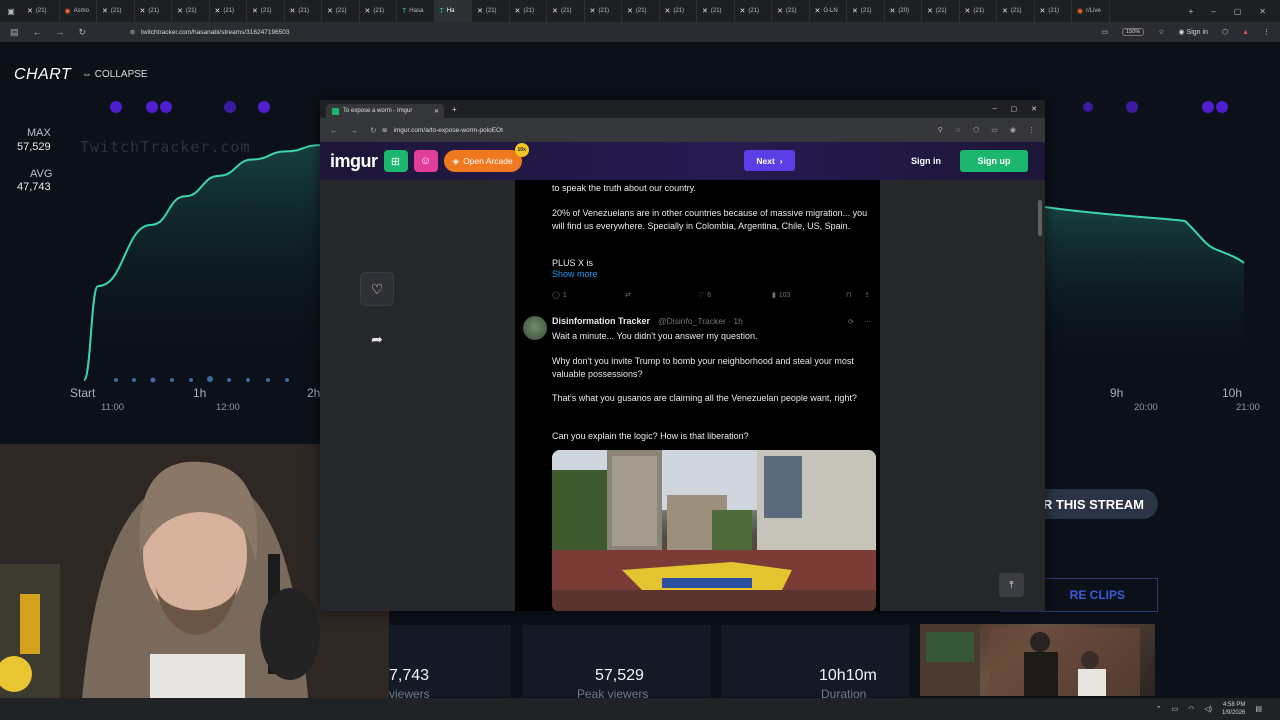  What do you see at coordinates (453, 11) in the screenshot?
I see `browser-tab: T Ha` at bounding box center [453, 11].